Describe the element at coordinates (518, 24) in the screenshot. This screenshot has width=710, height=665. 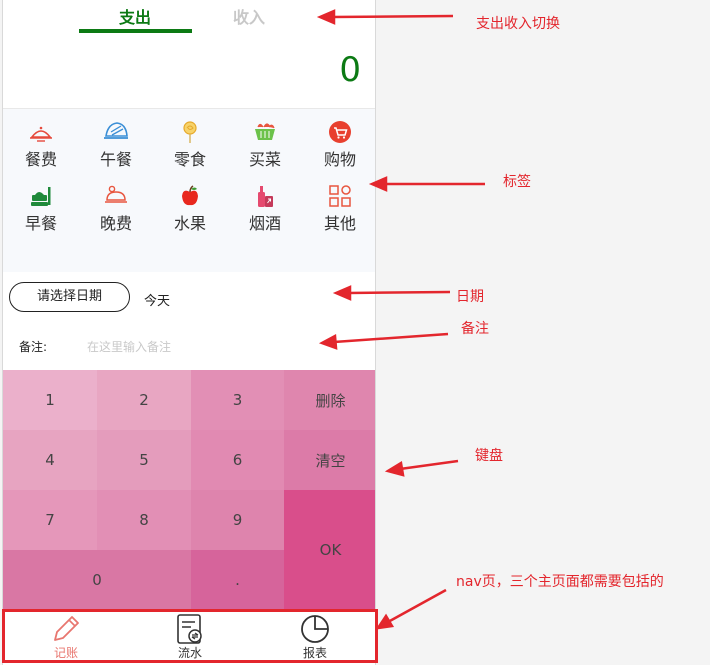
I see `annotation-toggle: 支出收入切换` at that location.